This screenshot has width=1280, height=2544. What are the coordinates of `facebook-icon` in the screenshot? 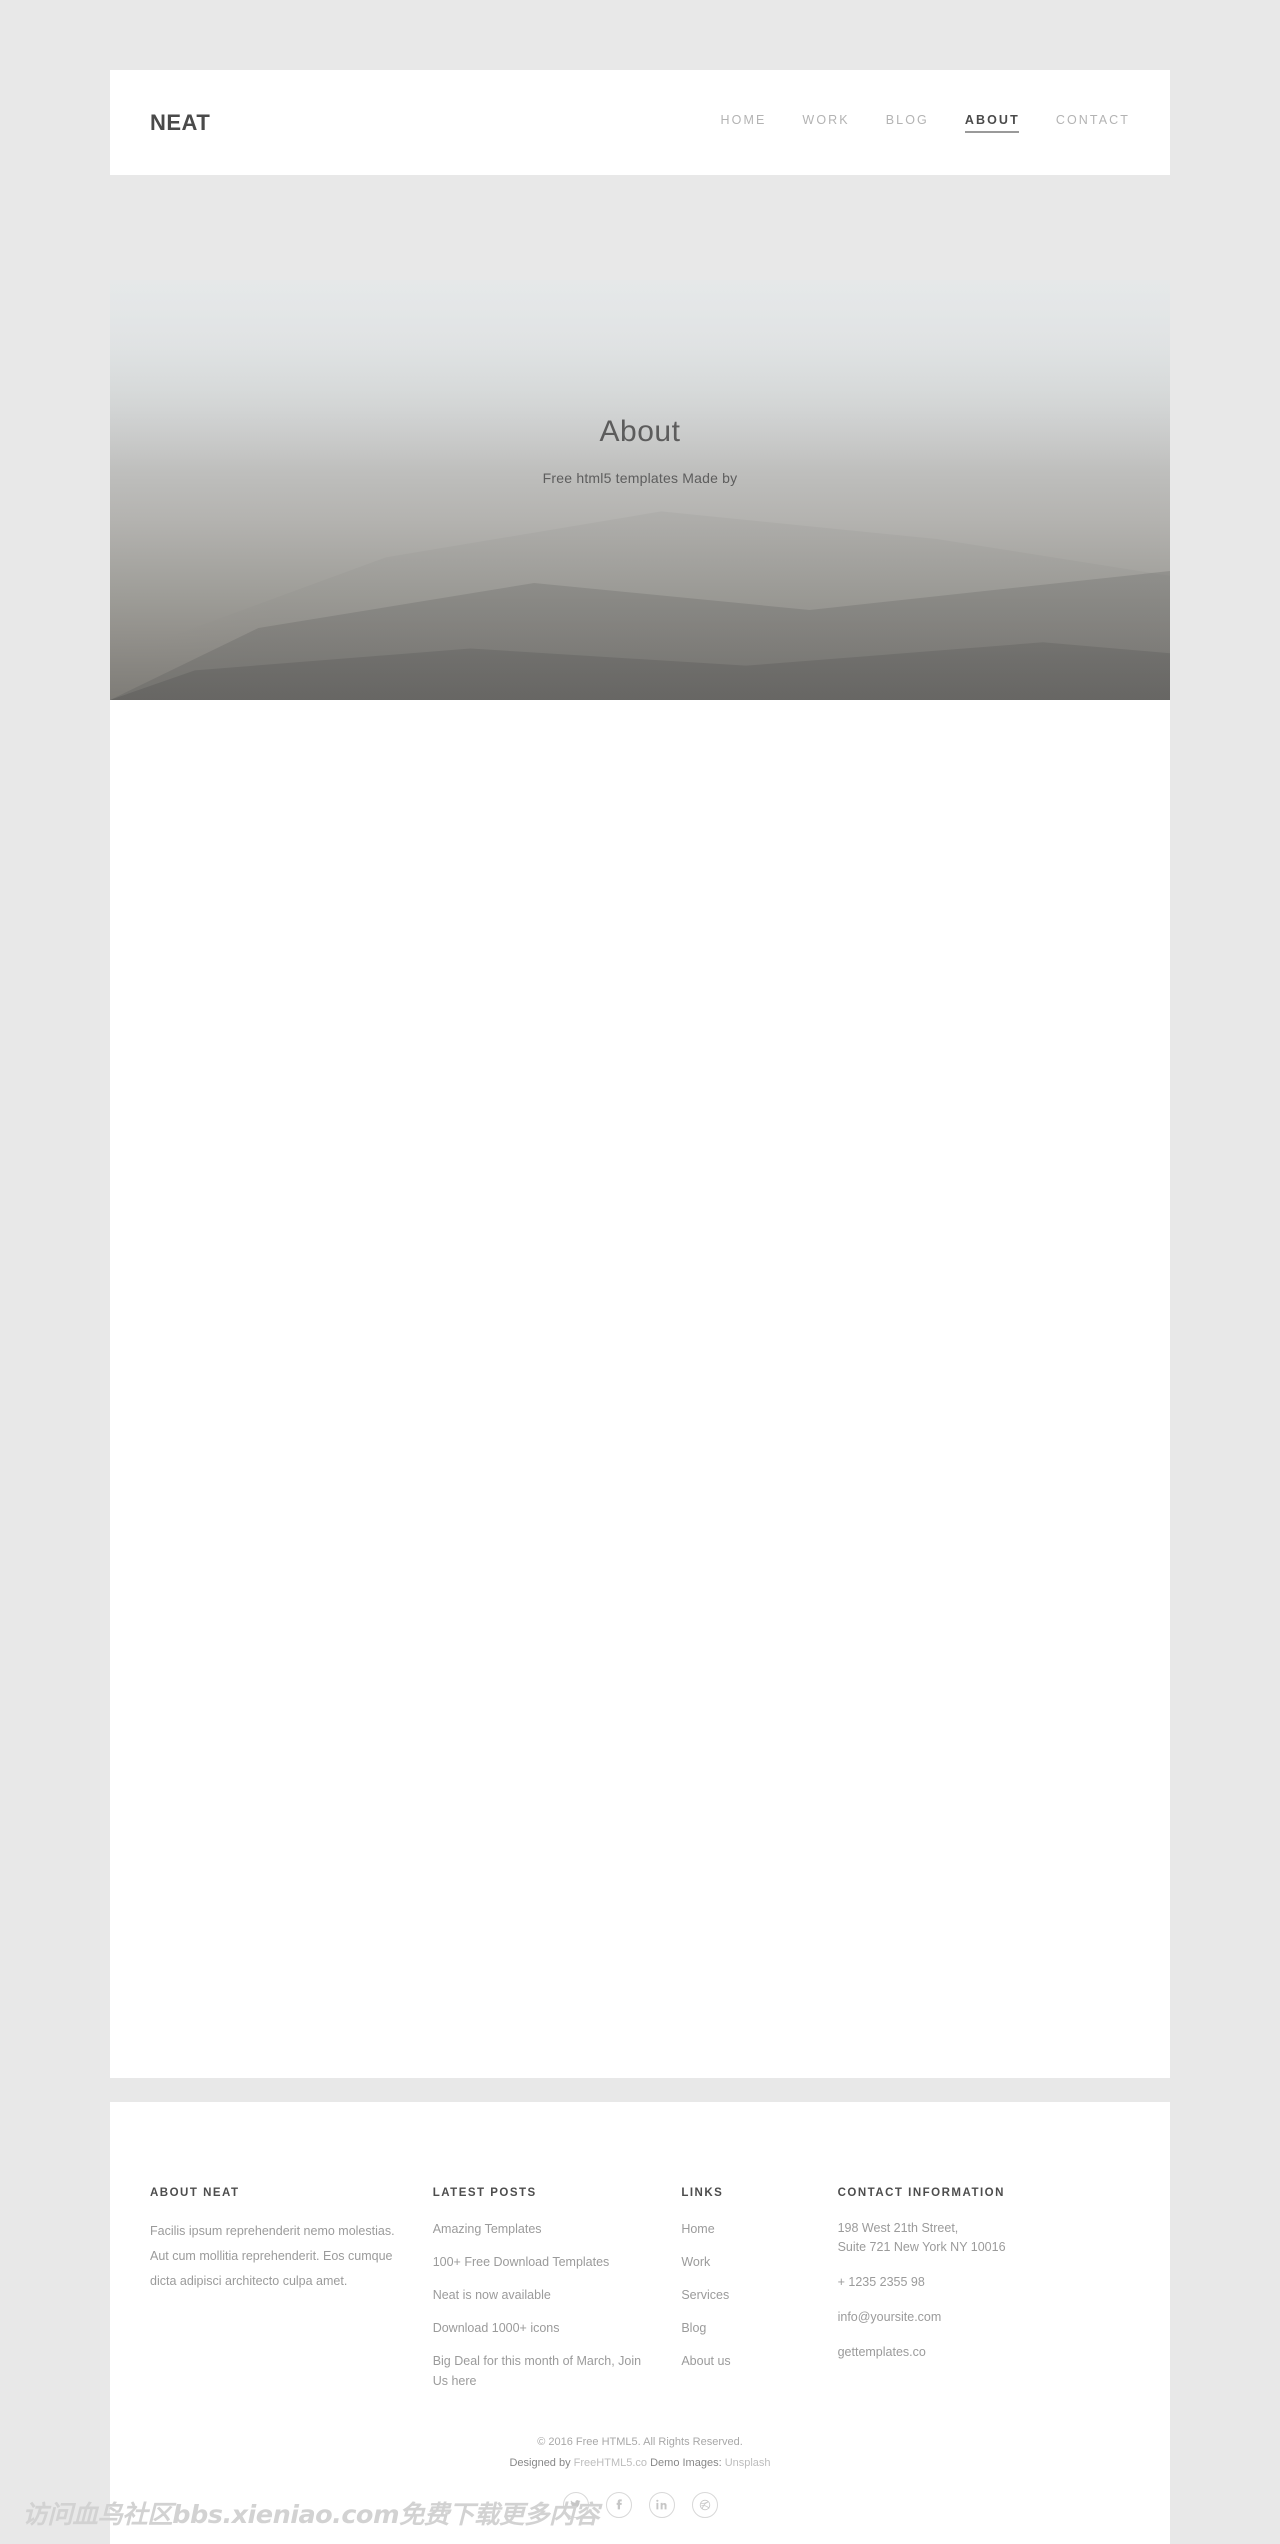 It's located at (618, 2504).